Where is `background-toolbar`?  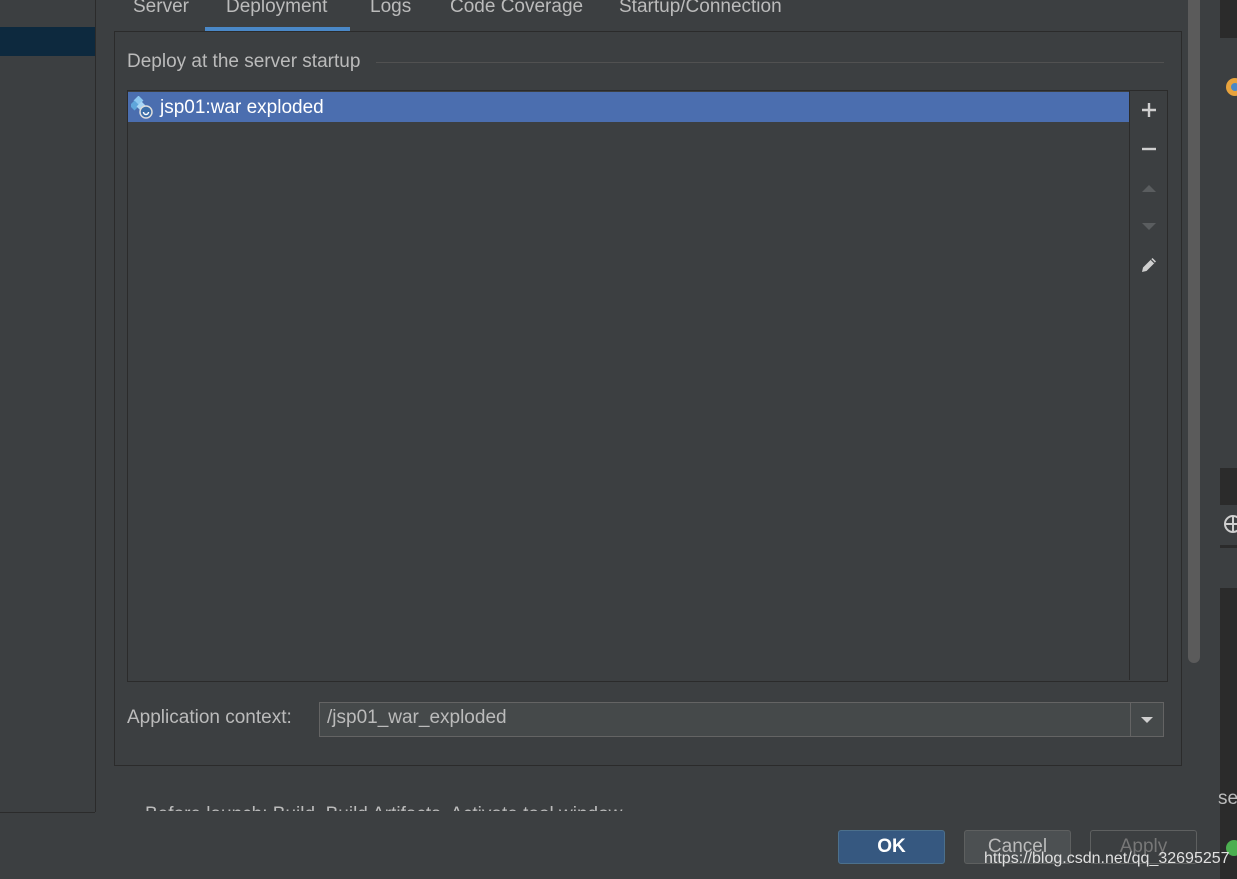 background-toolbar is located at coordinates (1228, 568).